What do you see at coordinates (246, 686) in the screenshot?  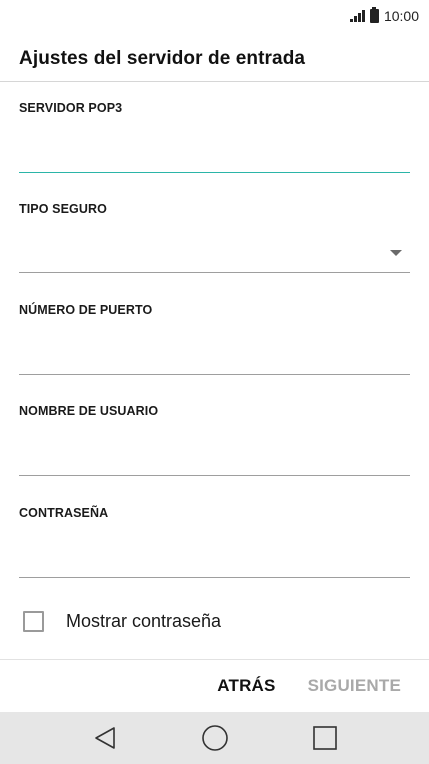 I see `back-button: ATRÁS` at bounding box center [246, 686].